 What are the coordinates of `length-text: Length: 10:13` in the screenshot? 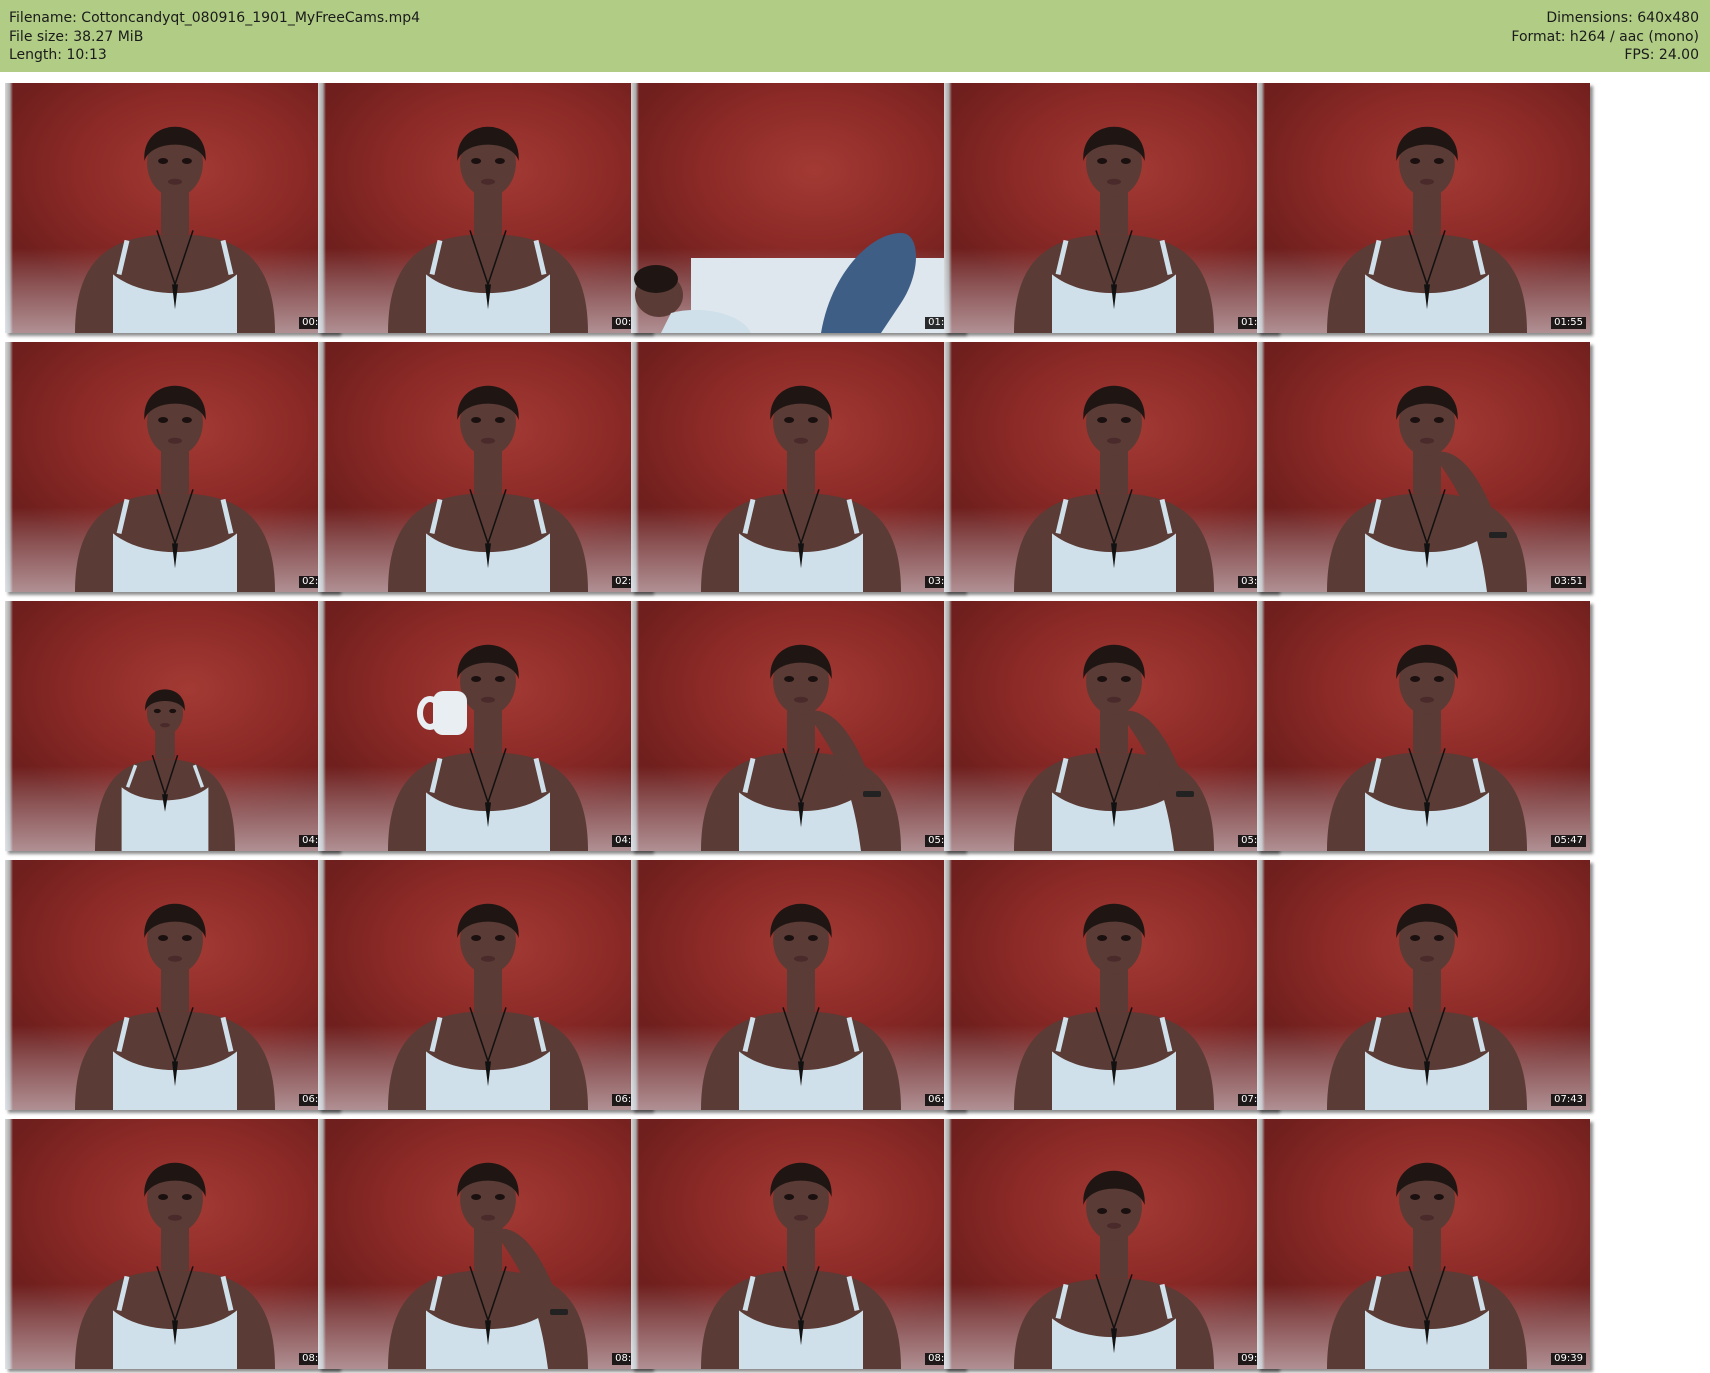 It's located at (58, 55).